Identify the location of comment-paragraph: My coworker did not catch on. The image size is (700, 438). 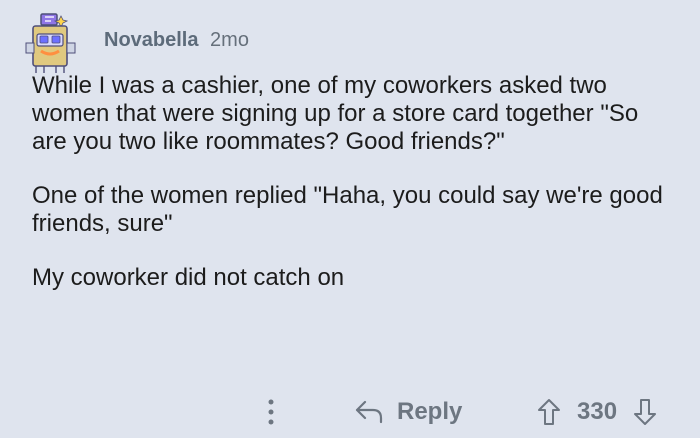
(188, 277).